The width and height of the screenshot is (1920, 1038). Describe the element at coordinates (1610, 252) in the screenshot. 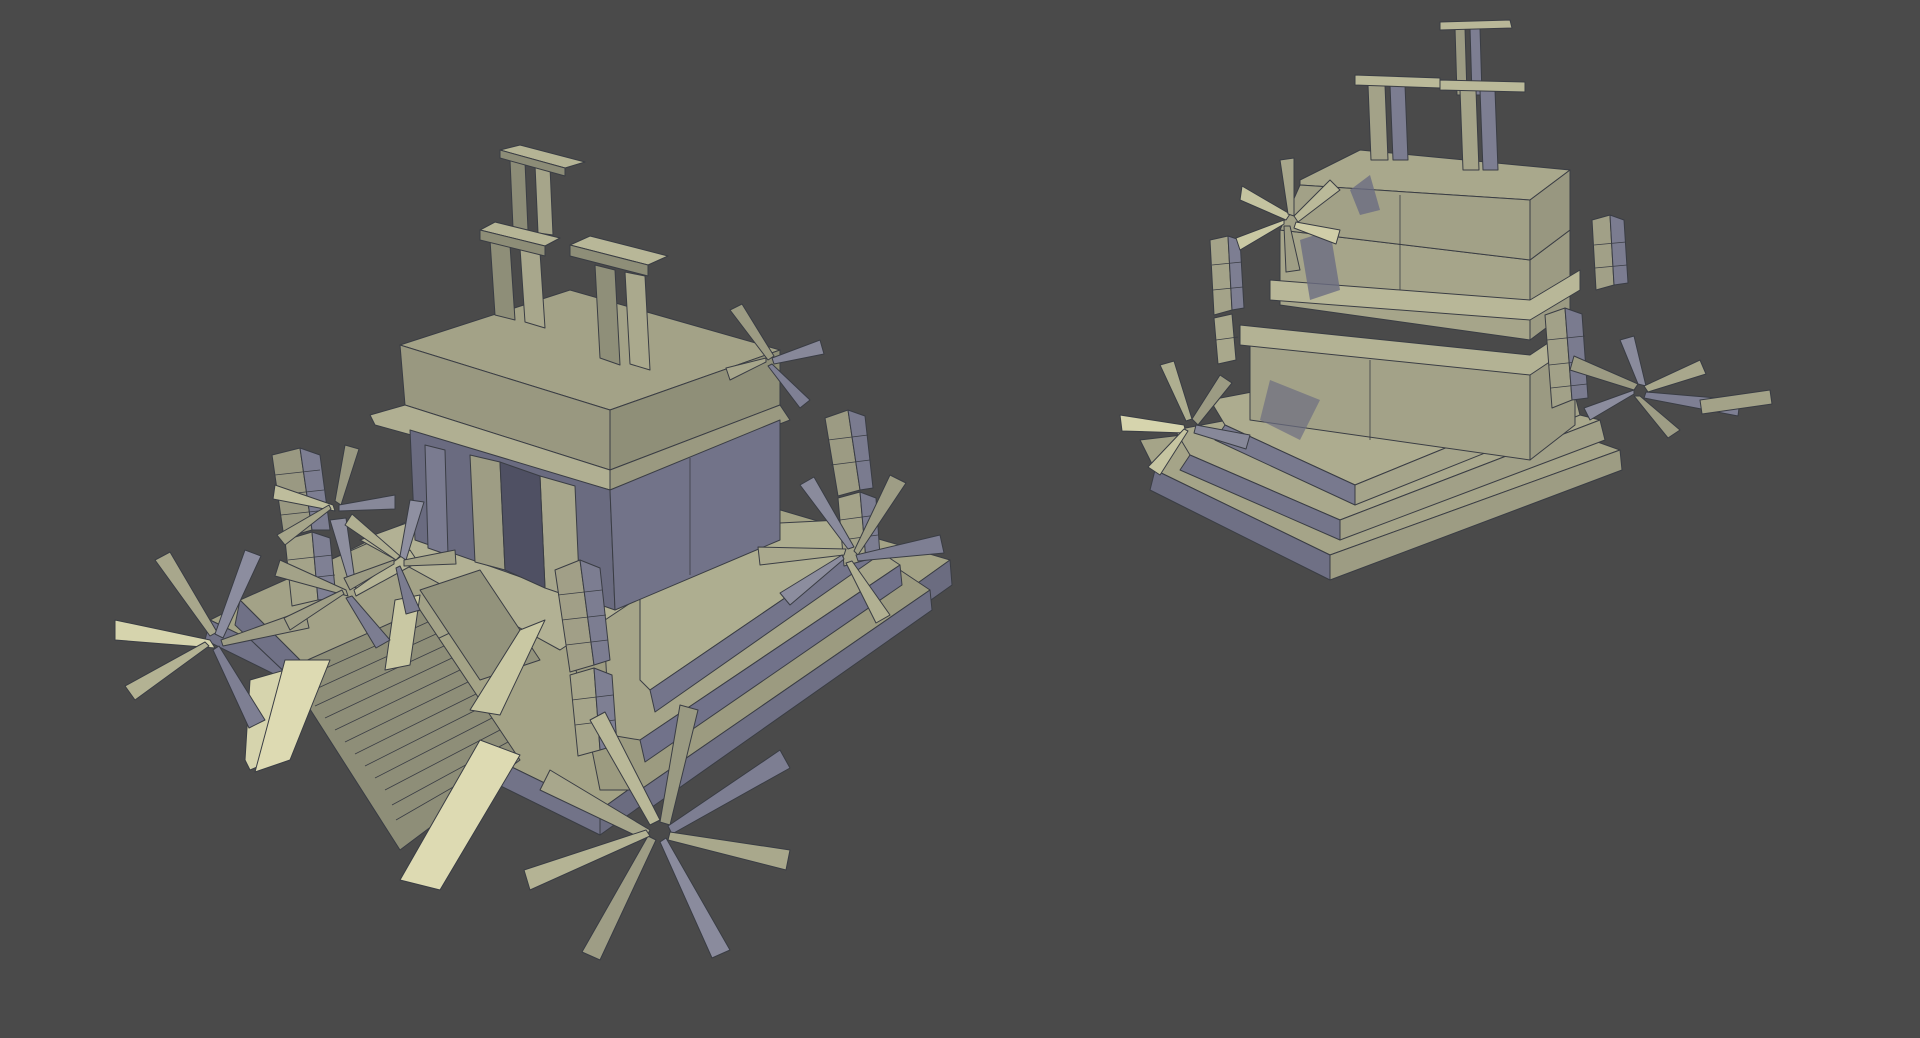

I see `back-statue-right-back` at that location.